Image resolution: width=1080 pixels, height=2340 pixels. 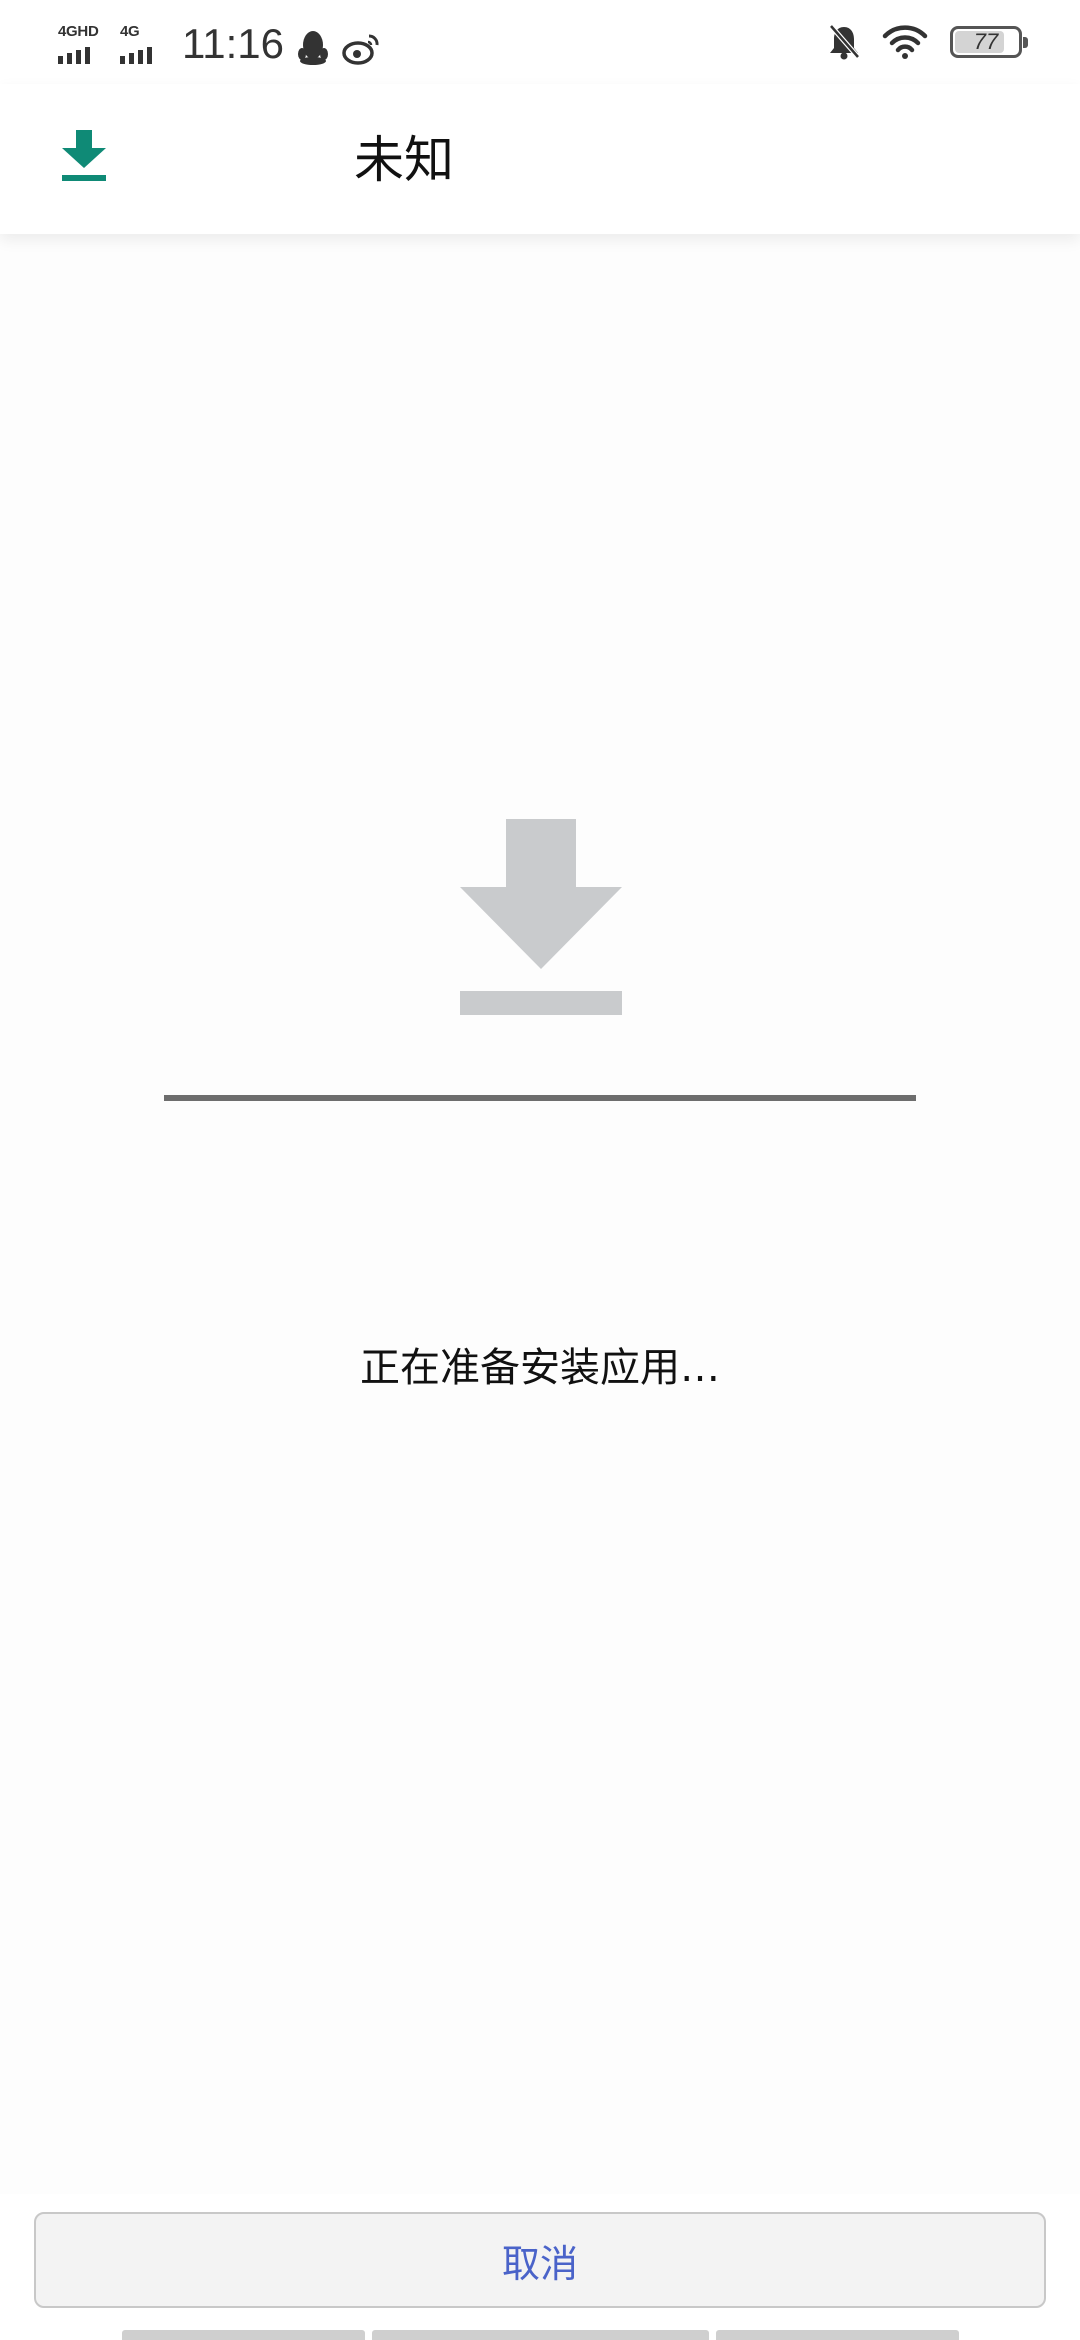 I want to click on cancel-button-label: 取消, so click(x=539, y=2263).